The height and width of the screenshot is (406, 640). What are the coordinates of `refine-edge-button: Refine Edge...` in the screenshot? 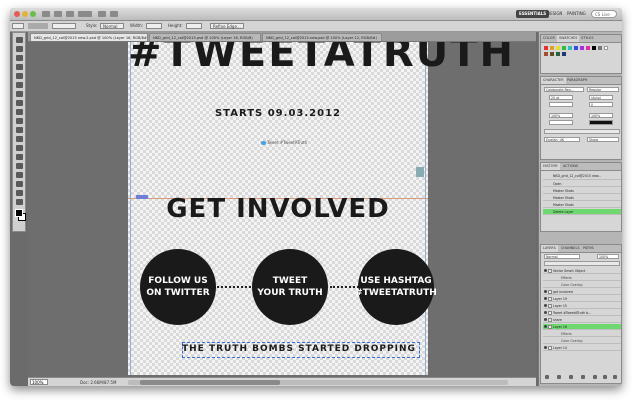 It's located at (227, 26).